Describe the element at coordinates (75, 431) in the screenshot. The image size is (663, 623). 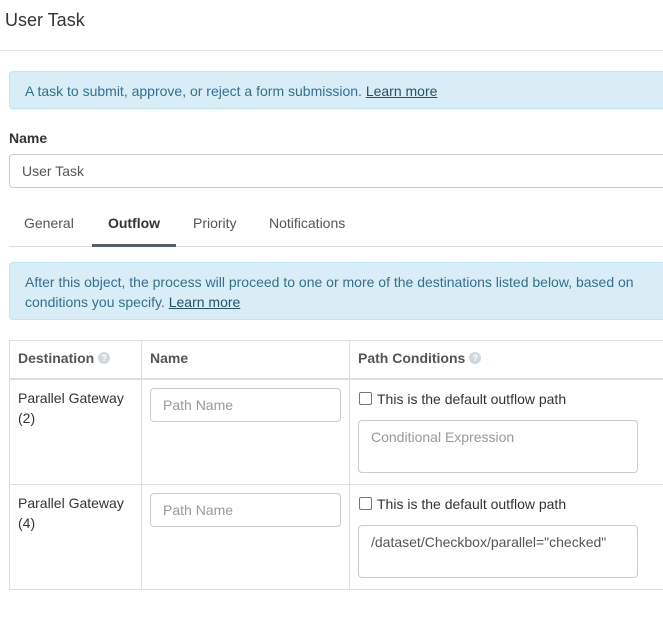
I see `destination-cell: Parallel Gateway (2)` at that location.